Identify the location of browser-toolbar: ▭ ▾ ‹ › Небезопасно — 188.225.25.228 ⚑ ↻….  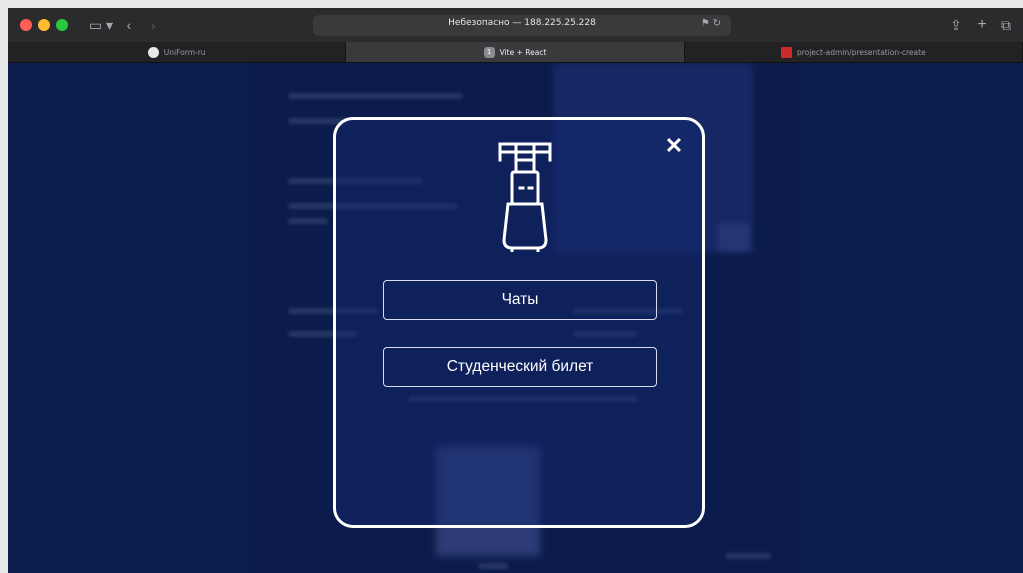
(515, 25).